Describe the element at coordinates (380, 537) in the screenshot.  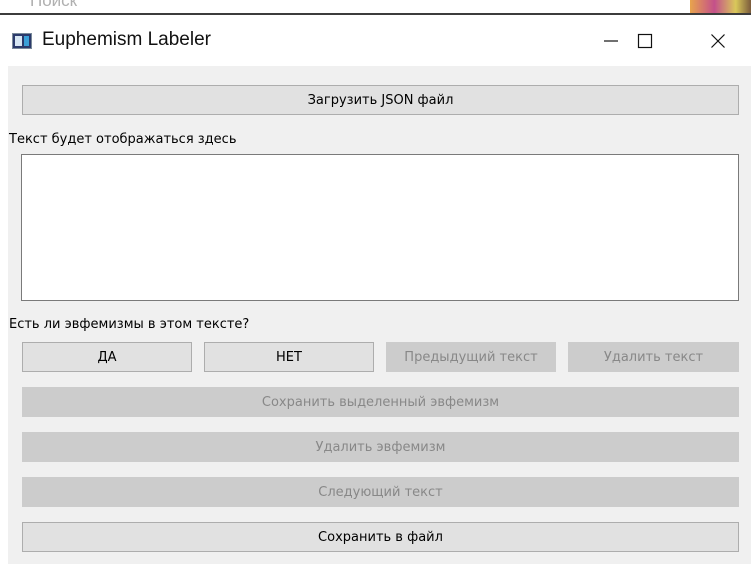
I see `save-to-file-button: Сохранить в файл` at that location.